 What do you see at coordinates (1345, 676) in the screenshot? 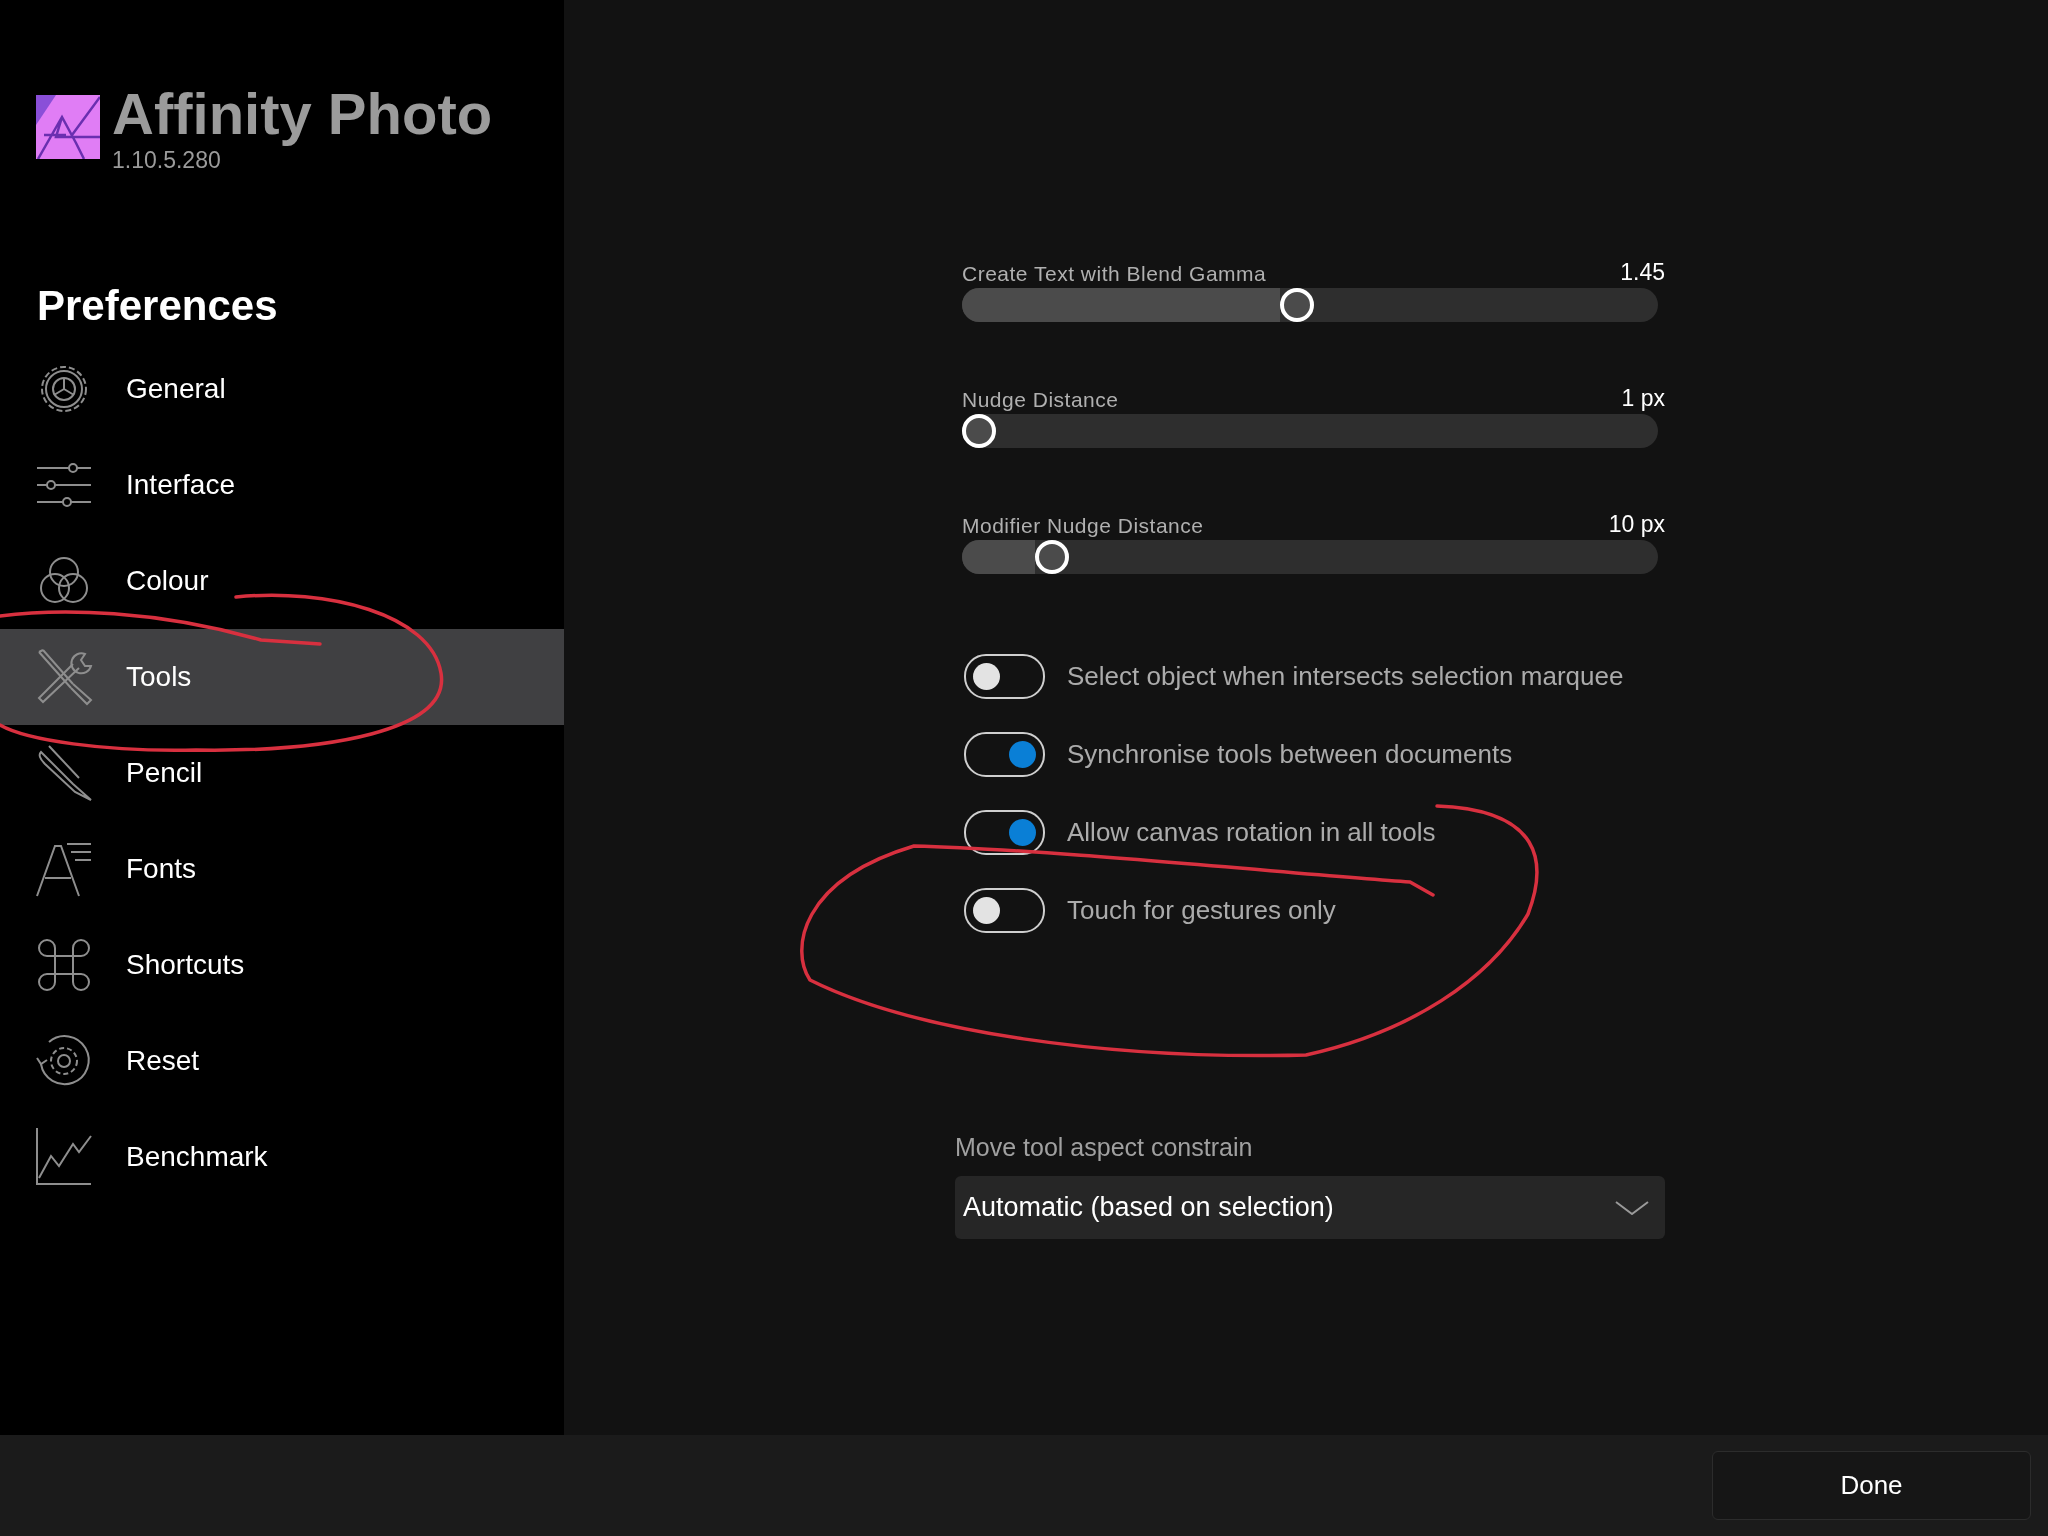
I see `toggle-label: Select object when intersects selection marquee` at bounding box center [1345, 676].